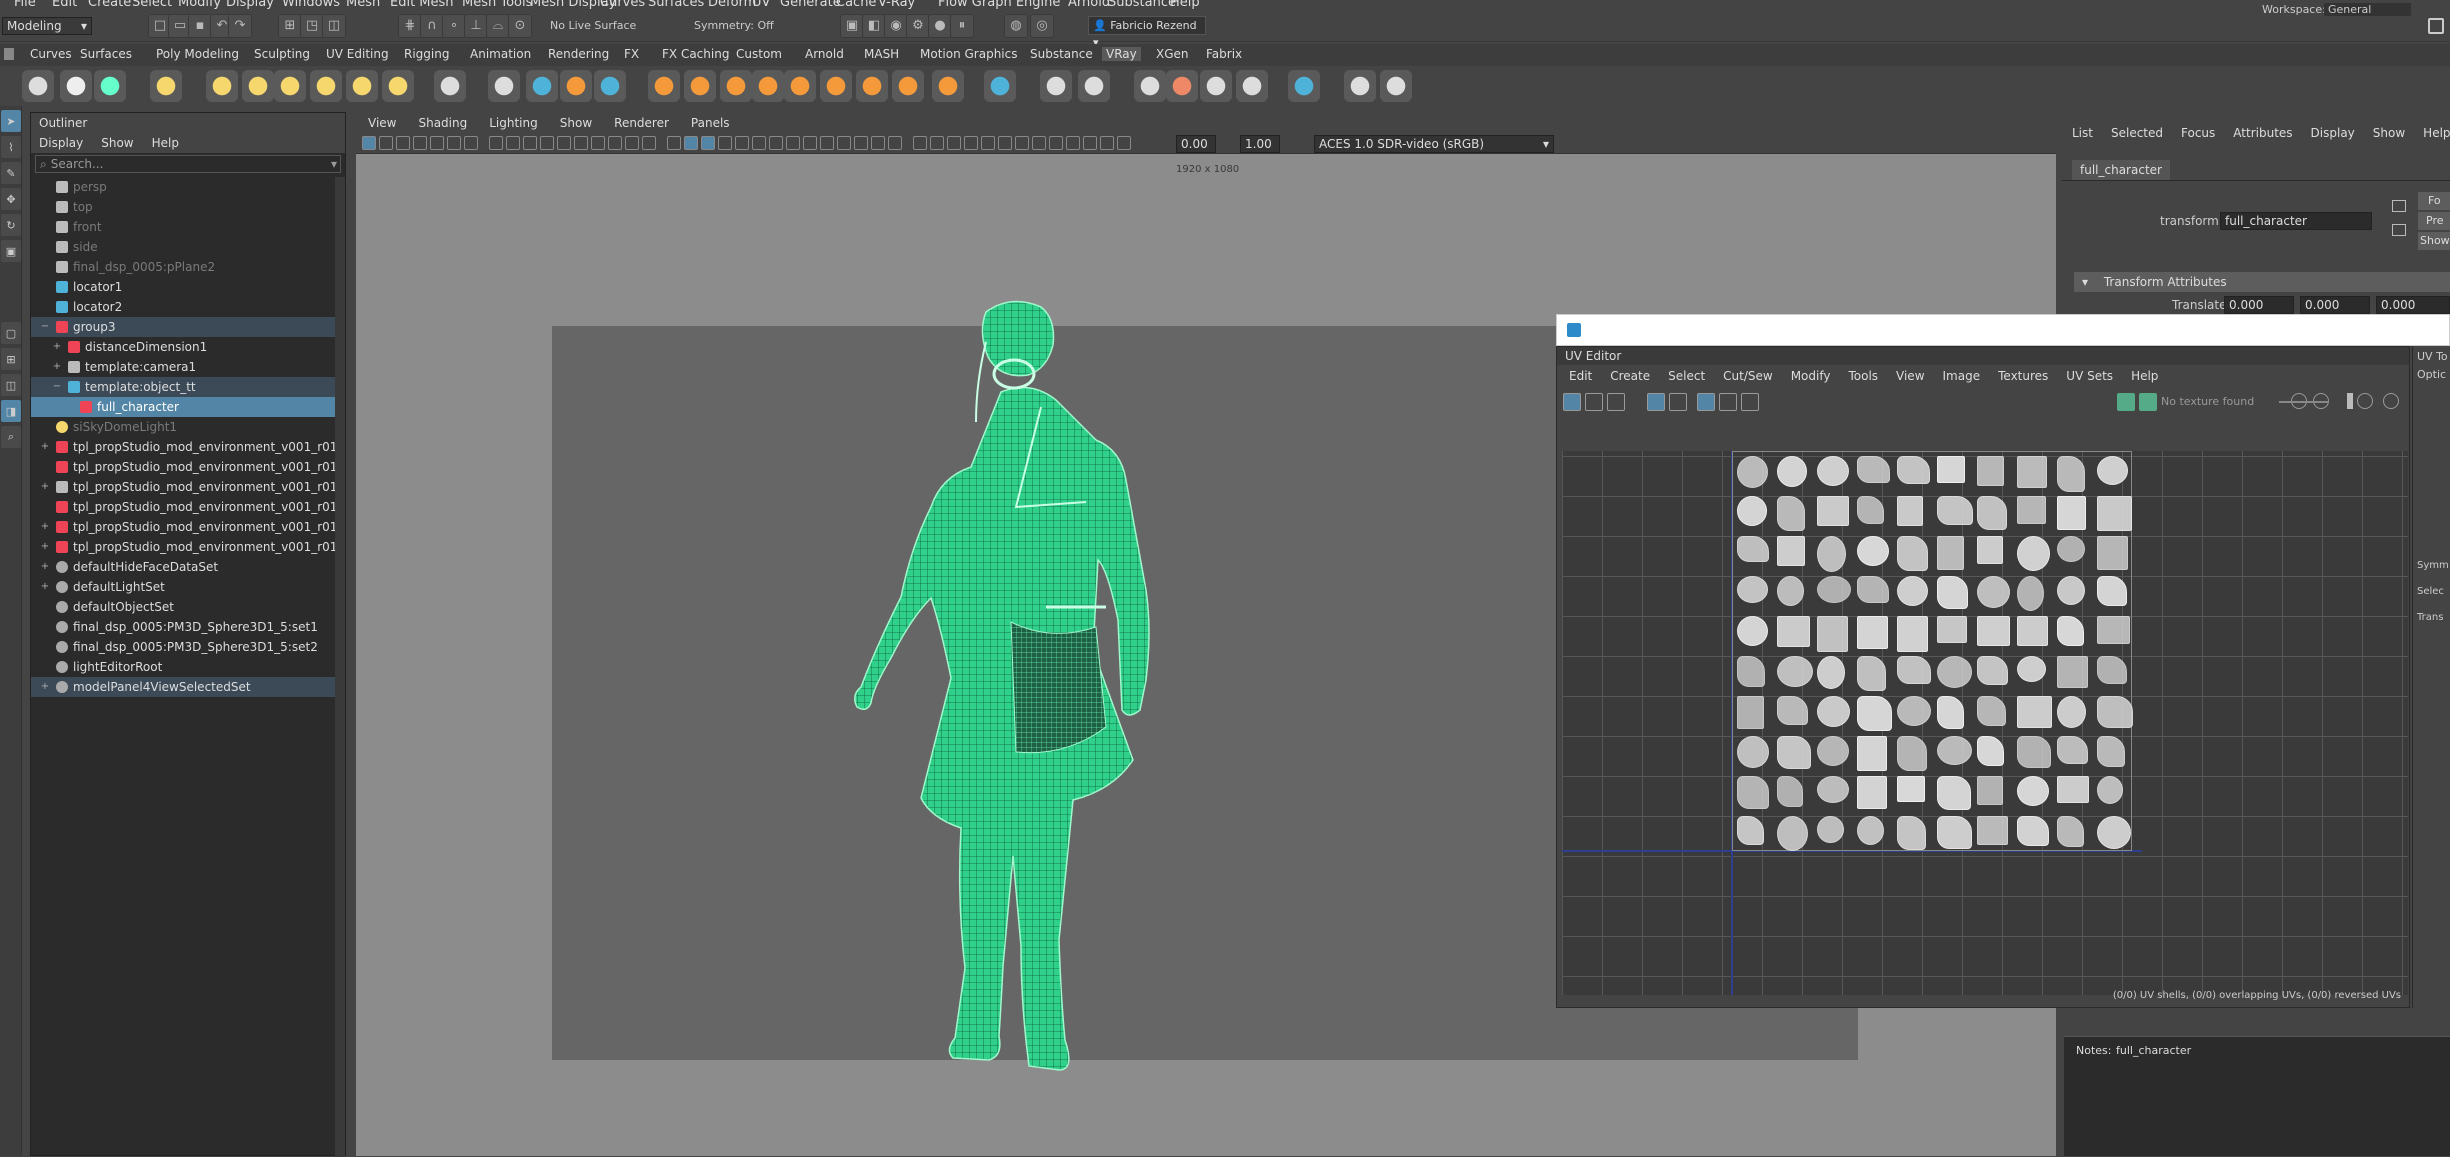 The height and width of the screenshot is (1157, 2450). Describe the element at coordinates (2389, 140) in the screenshot. I see `attr-menu-show: Show` at that location.